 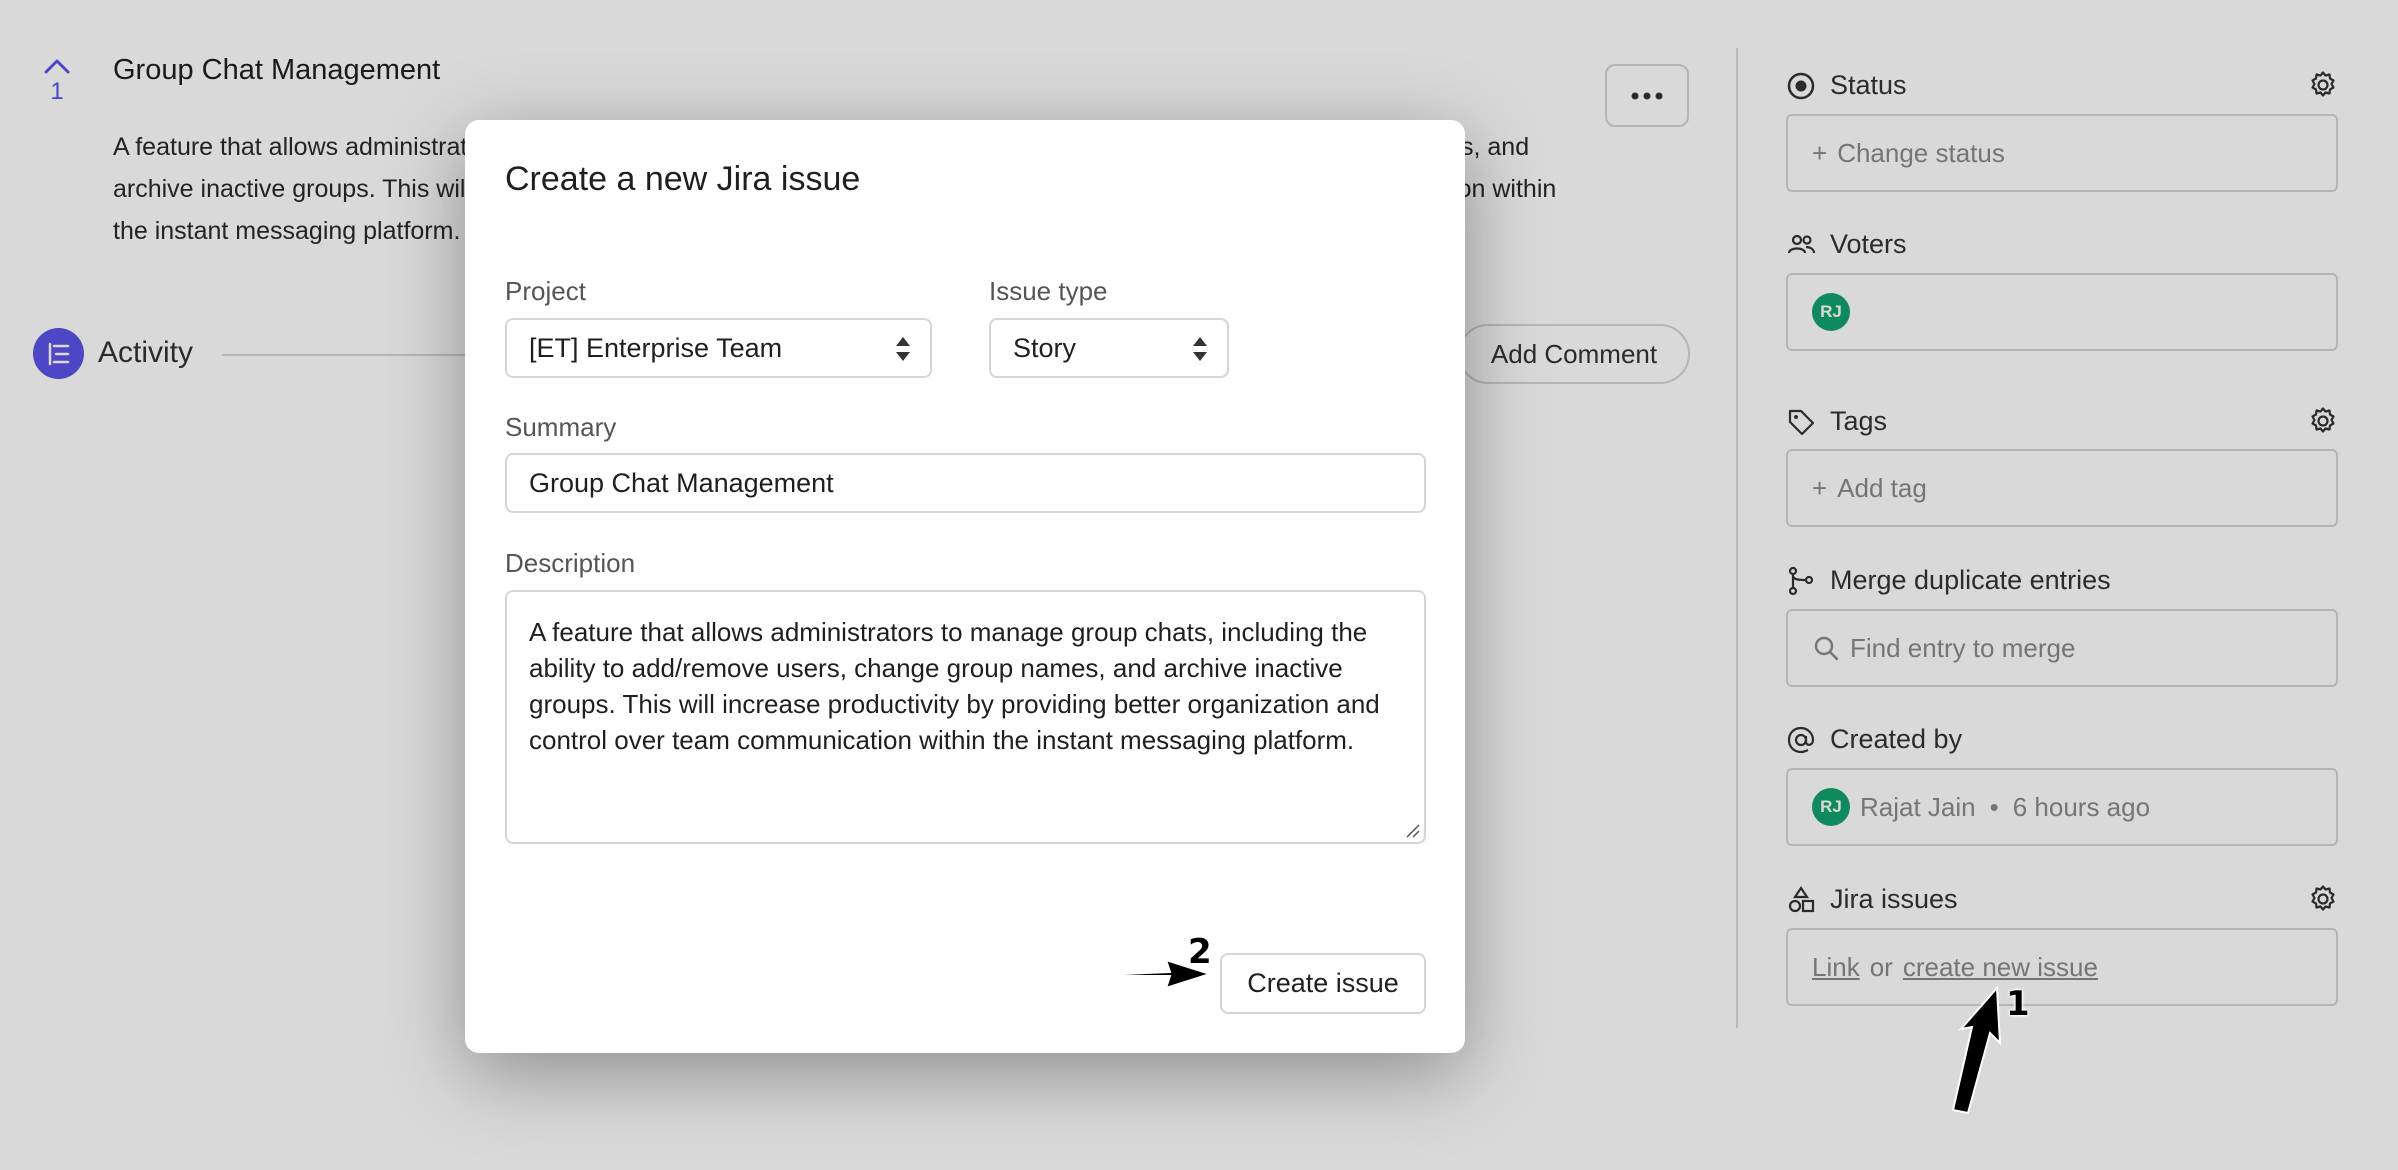 I want to click on callout-arrow-1-icon, so click(x=1976, y=1050).